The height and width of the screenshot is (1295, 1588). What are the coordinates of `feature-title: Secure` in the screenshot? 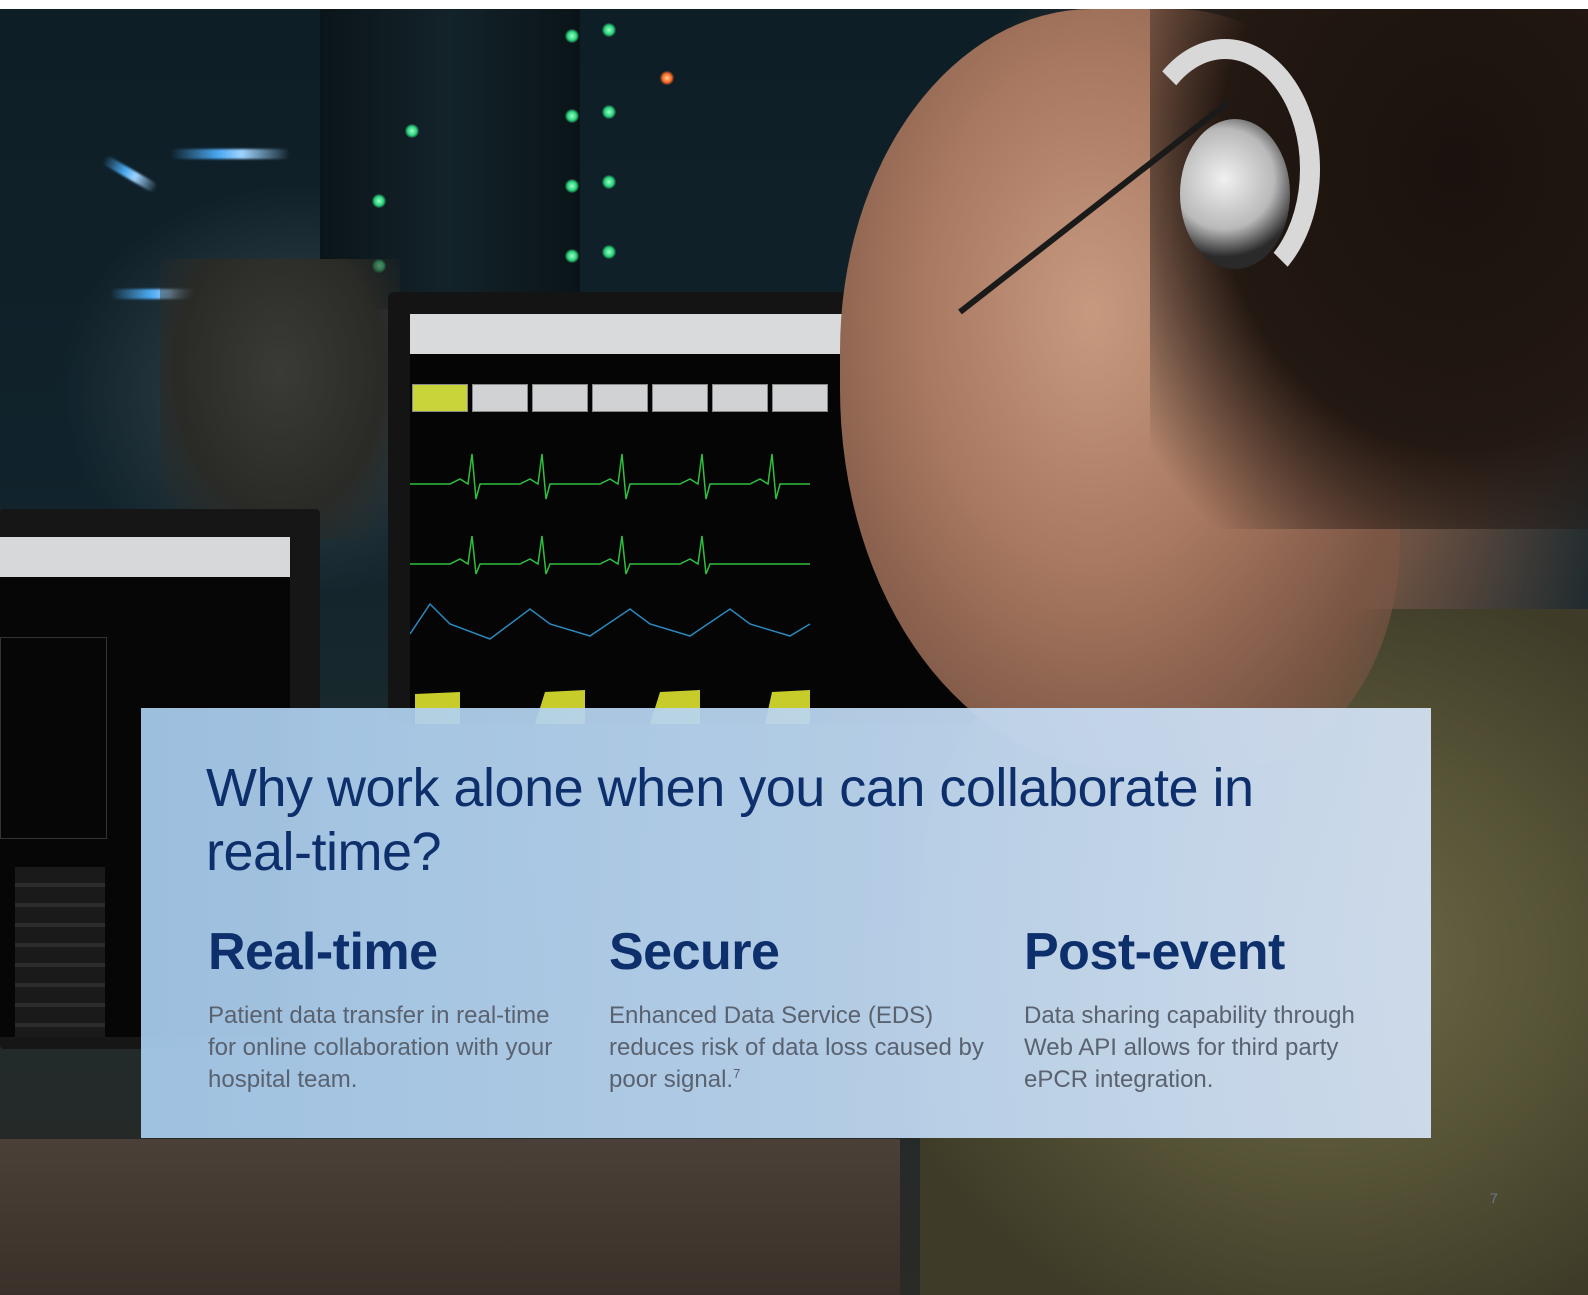 It's located at (694, 952).